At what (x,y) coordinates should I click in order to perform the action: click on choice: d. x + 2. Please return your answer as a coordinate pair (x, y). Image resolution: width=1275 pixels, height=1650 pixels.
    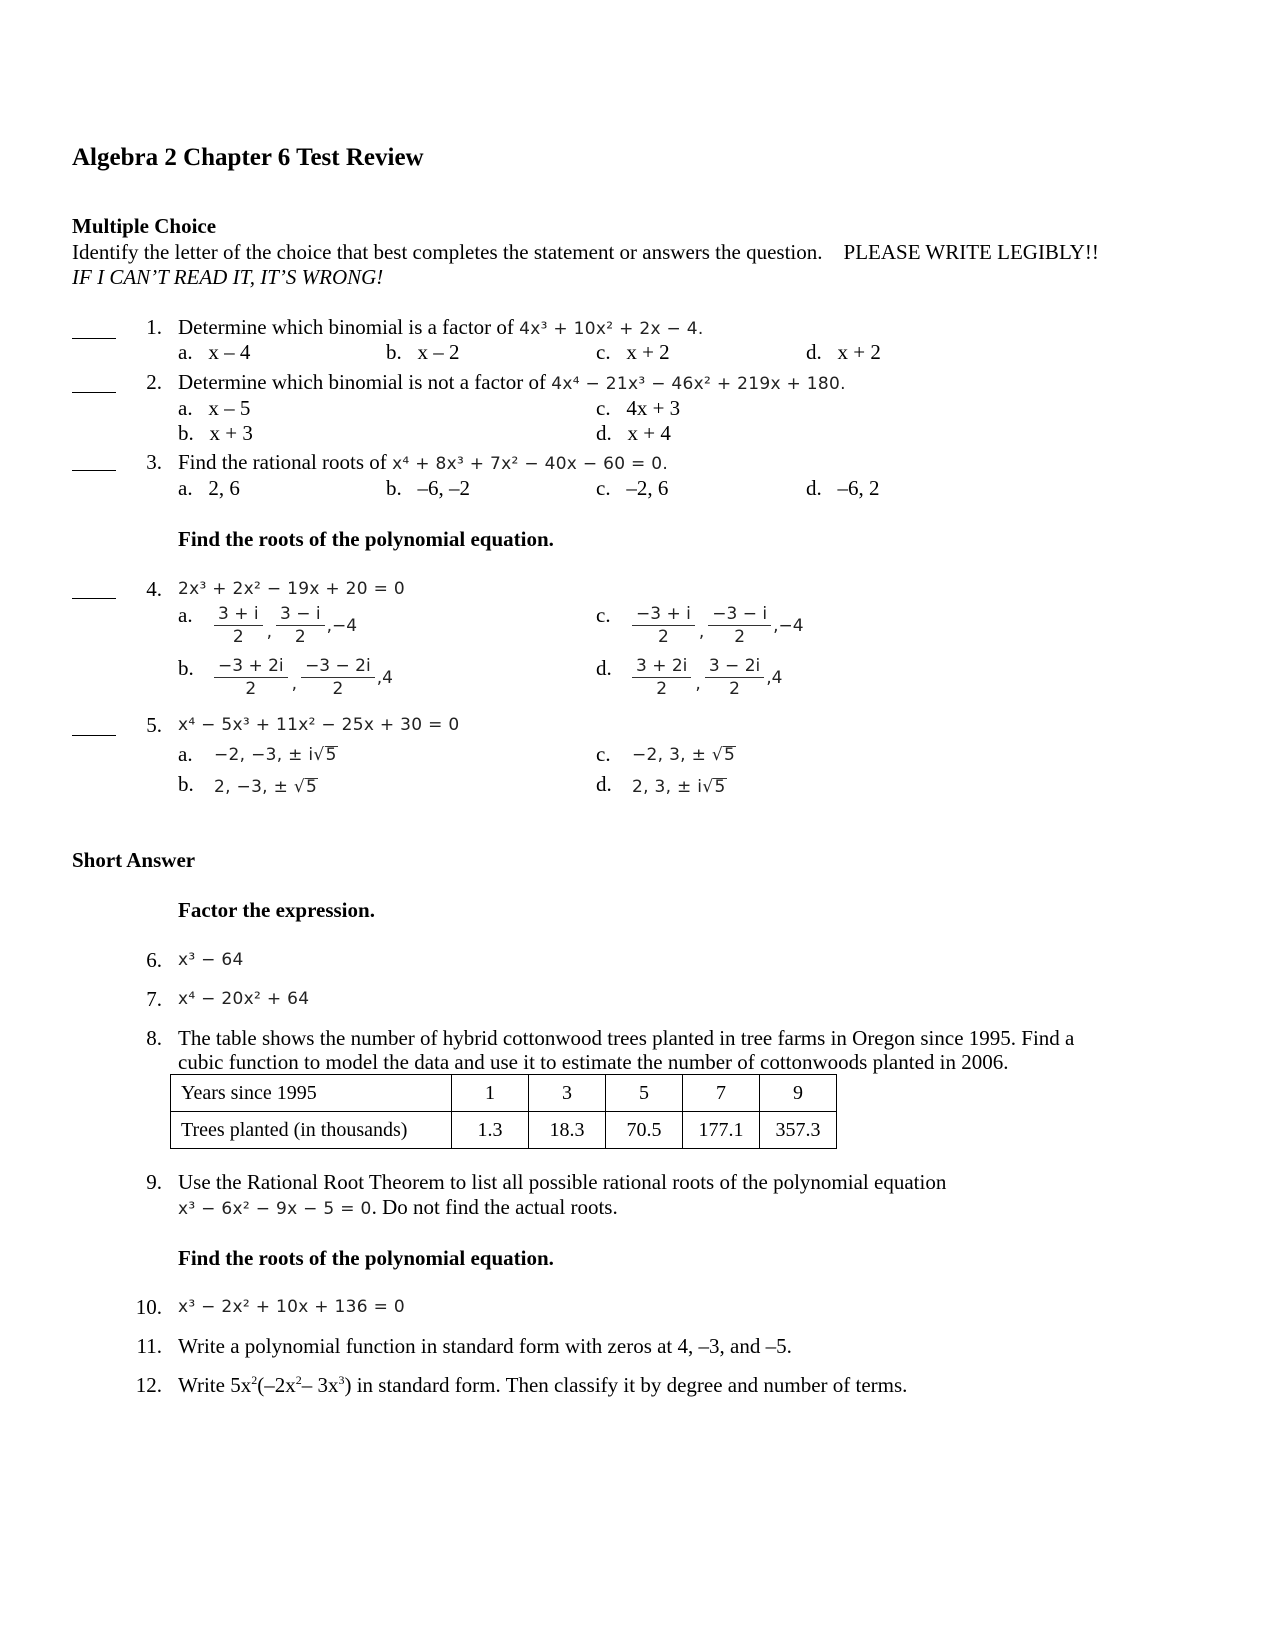
    Looking at the image, I should click on (843, 352).